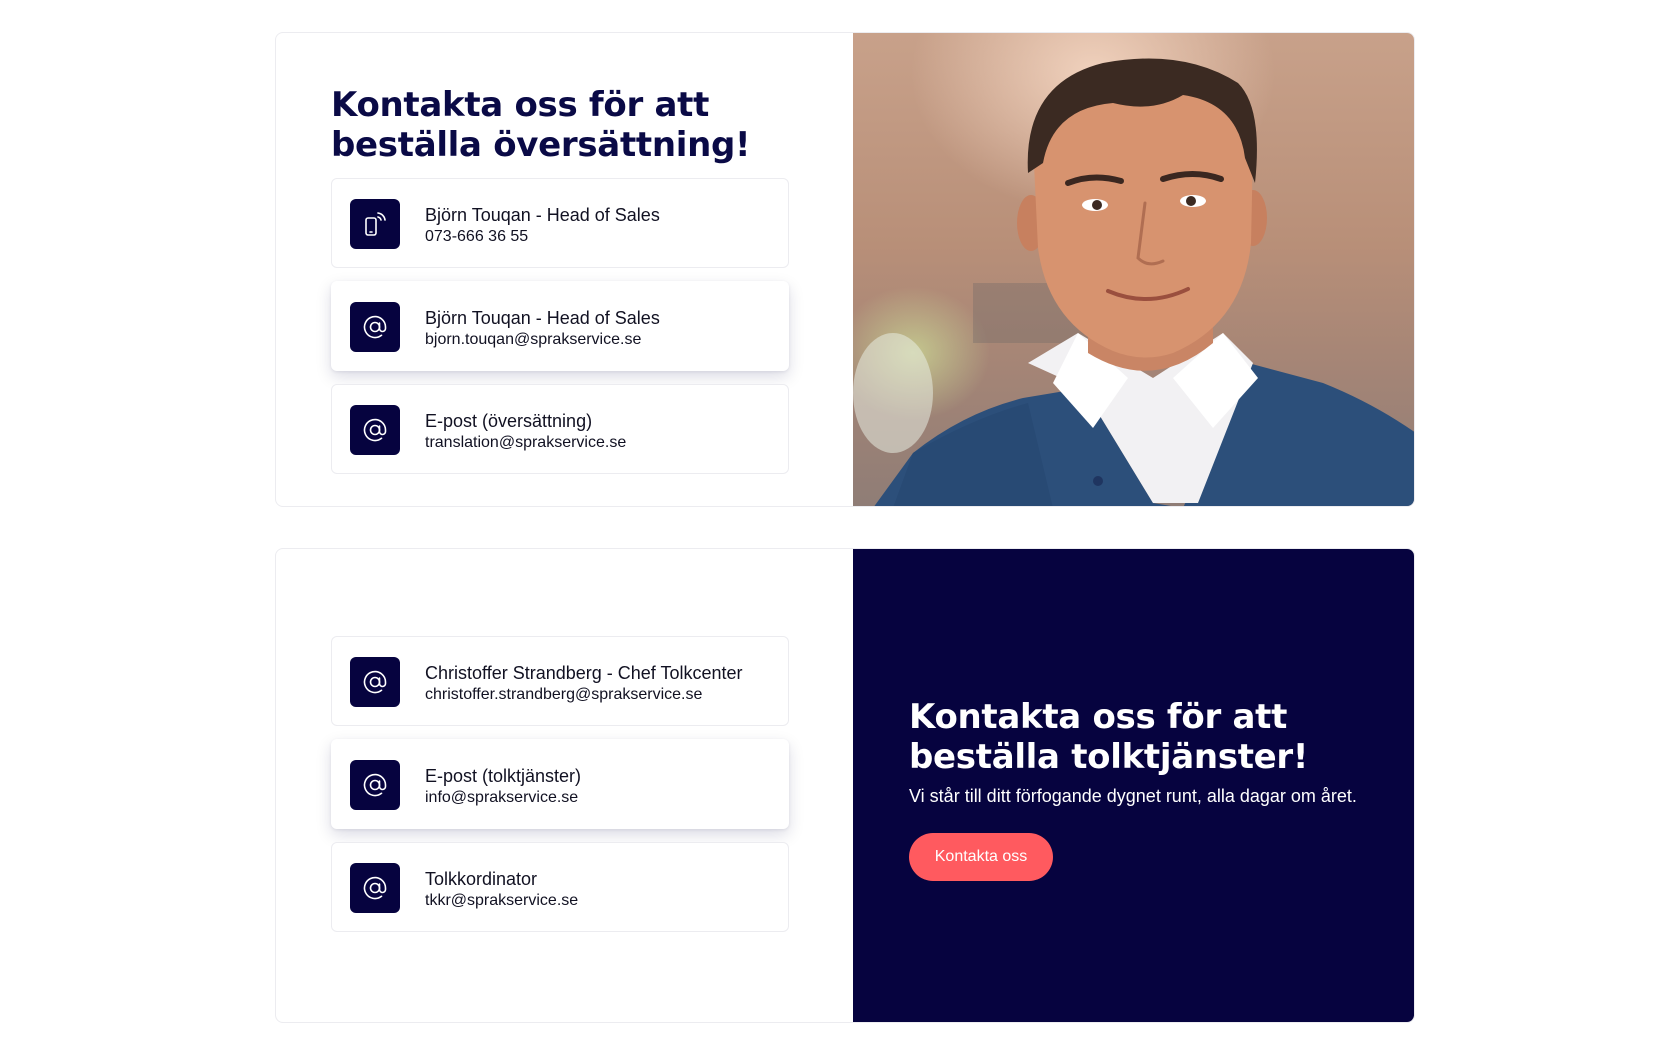  What do you see at coordinates (501, 798) in the screenshot?
I see `contact-card-email: info@sprakservice.se` at bounding box center [501, 798].